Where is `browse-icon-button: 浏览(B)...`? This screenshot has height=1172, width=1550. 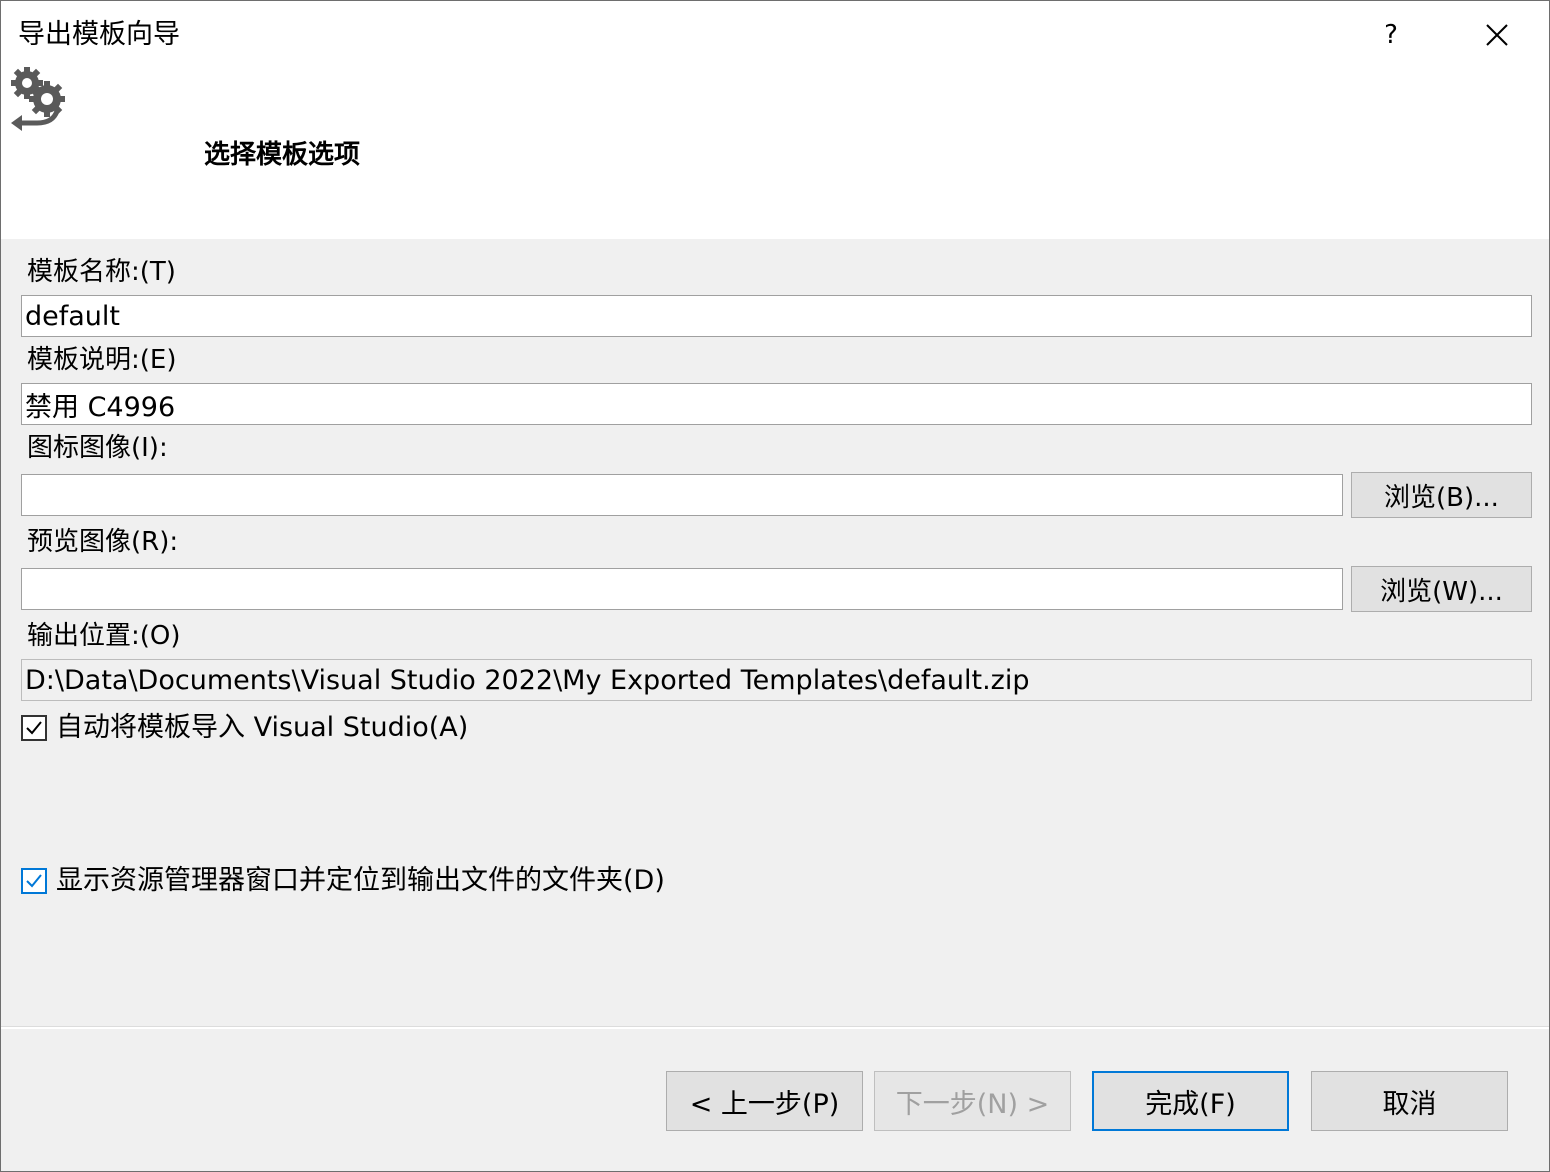
browse-icon-button: 浏览(B)... is located at coordinates (1441, 495).